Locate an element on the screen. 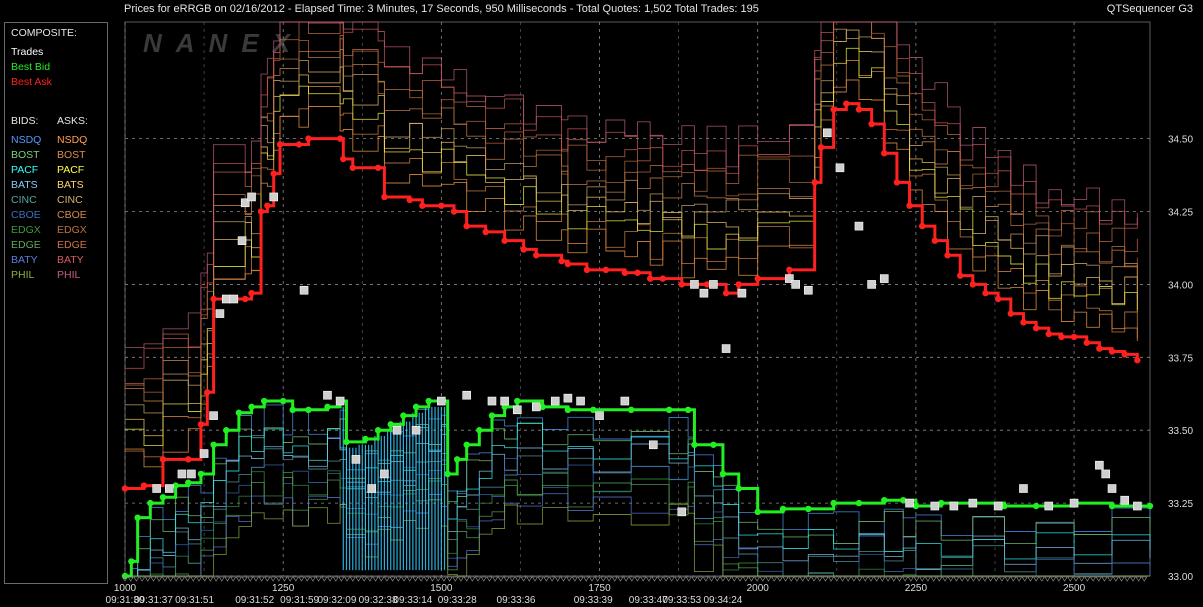 This screenshot has height=607, width=1203. time-label: 09:33:14 is located at coordinates (412, 600).